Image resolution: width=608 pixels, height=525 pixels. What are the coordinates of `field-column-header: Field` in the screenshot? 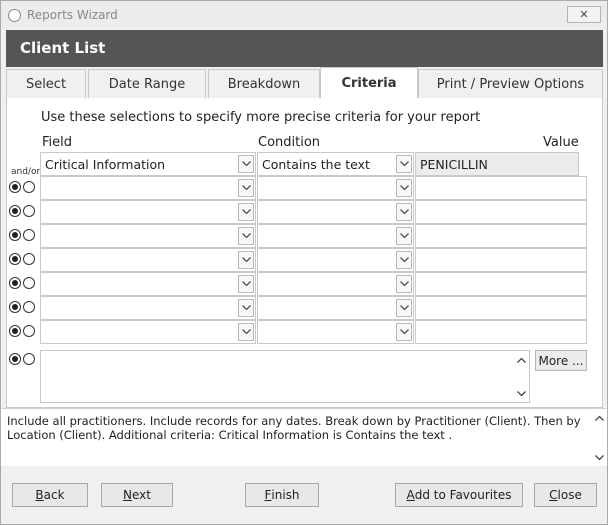 It's located at (57, 142).